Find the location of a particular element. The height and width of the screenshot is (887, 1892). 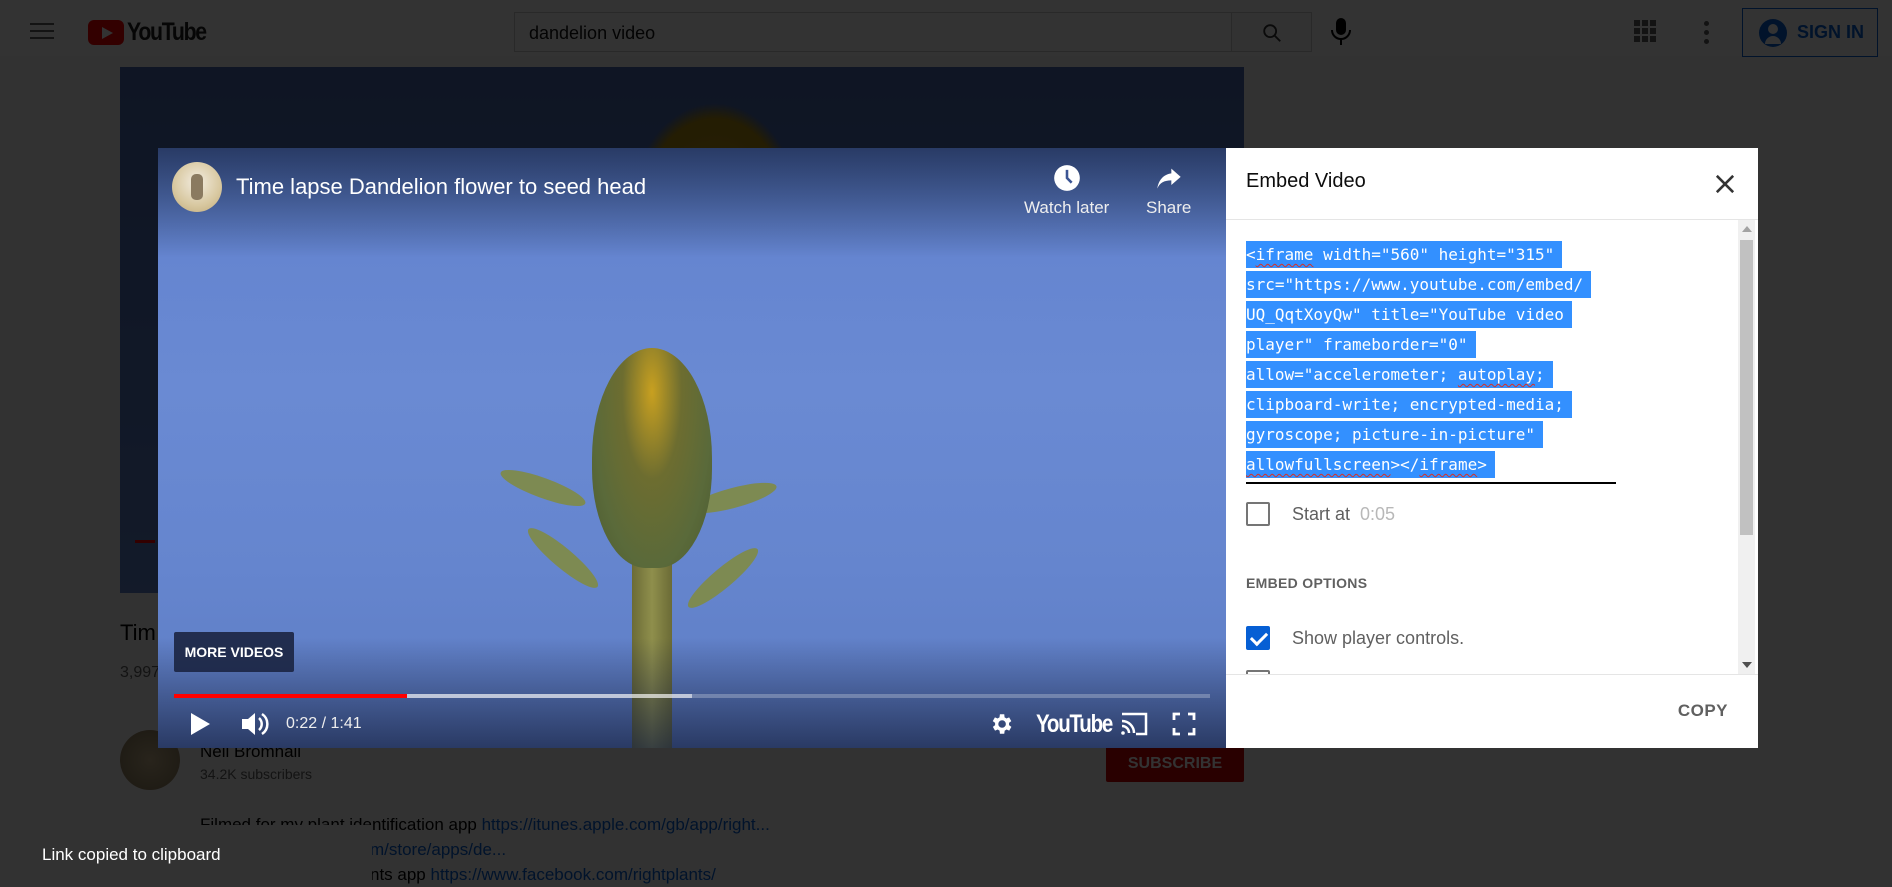

watch-later-label: Watch later is located at coordinates (1067, 207).